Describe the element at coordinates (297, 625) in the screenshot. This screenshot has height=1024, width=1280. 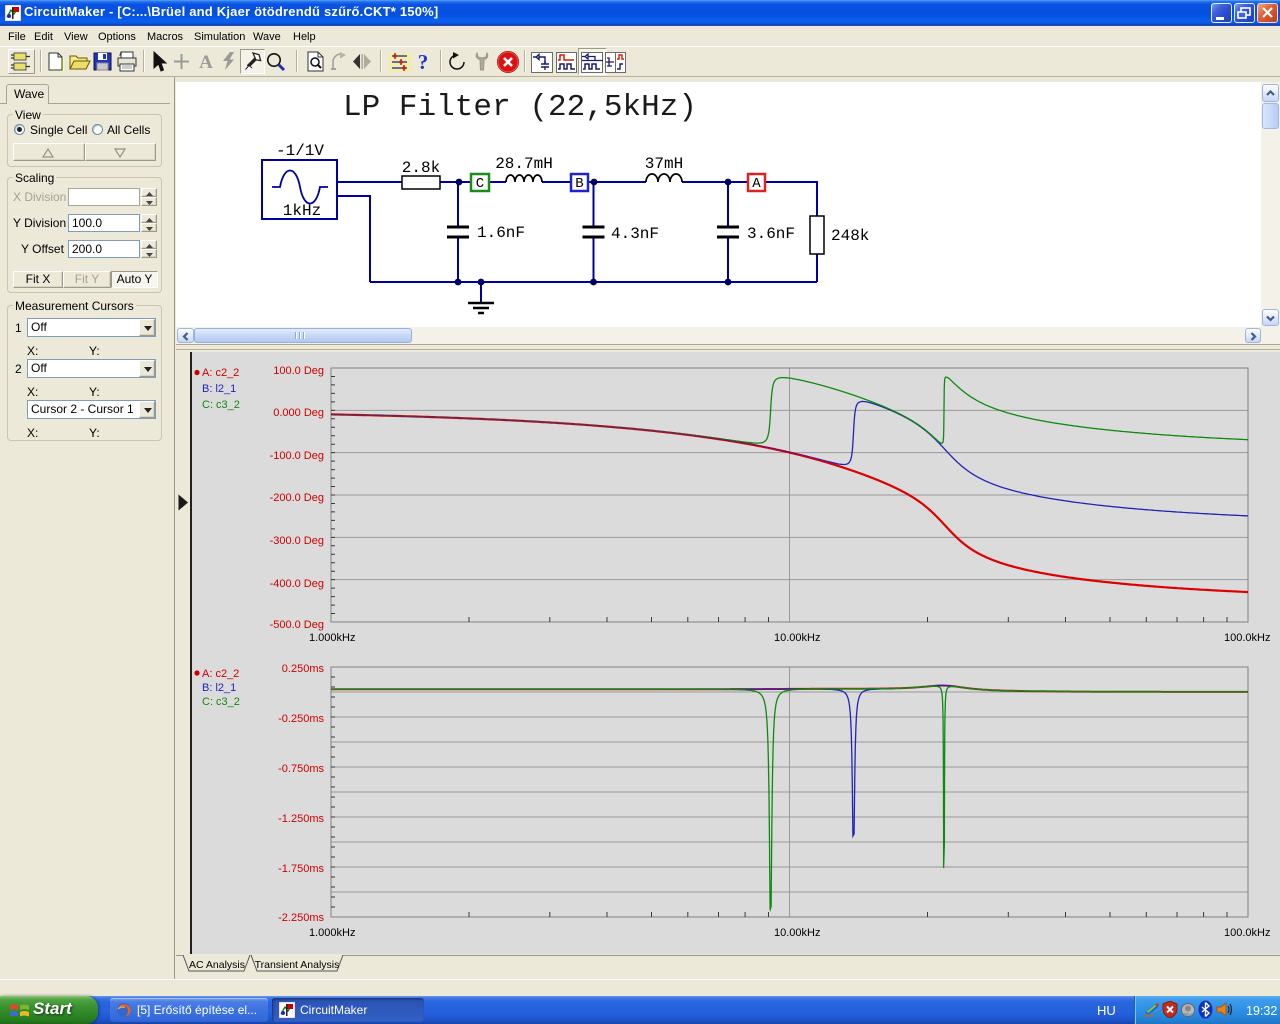
I see `svg-text: -500.0 Deg` at that location.